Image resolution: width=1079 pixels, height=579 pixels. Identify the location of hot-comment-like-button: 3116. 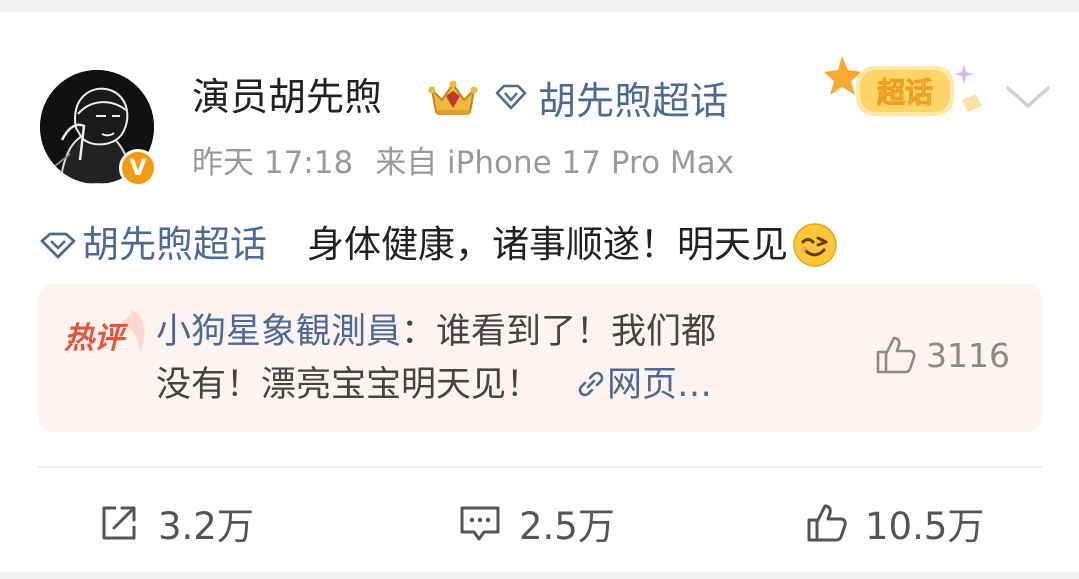
(941, 355).